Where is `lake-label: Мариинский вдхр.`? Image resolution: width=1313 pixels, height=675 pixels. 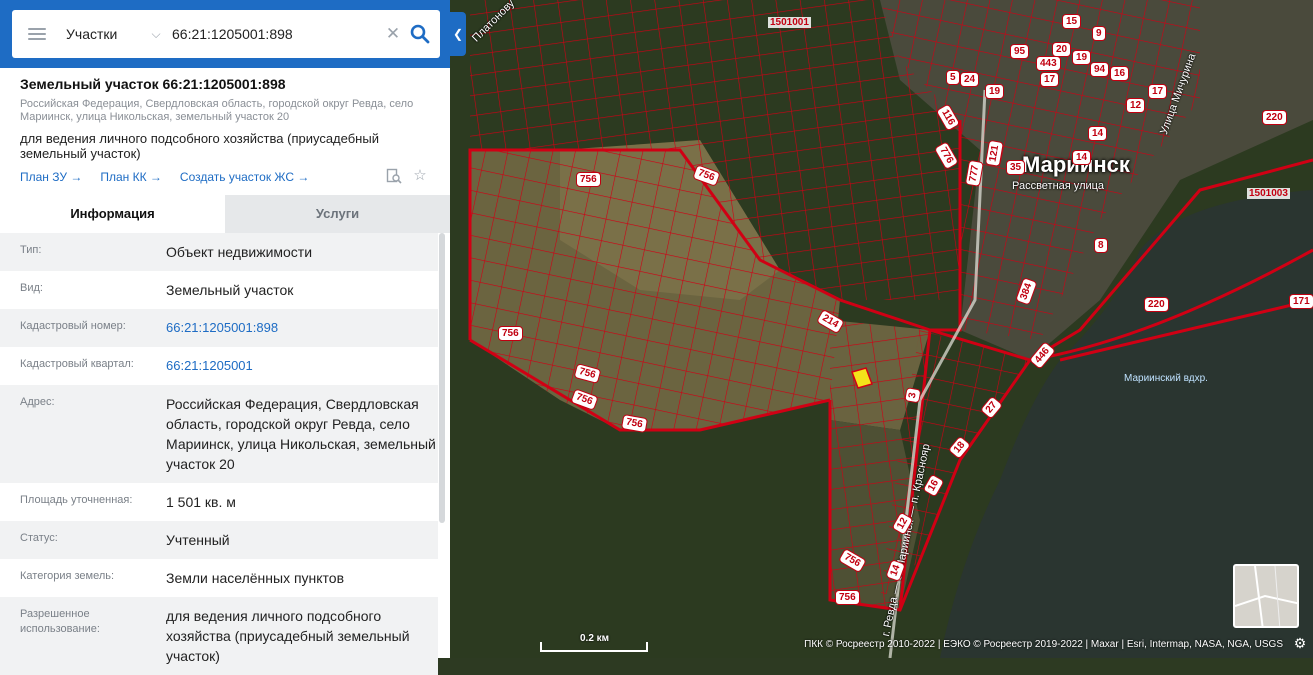
lake-label: Мариинский вдхр. is located at coordinates (1166, 378).